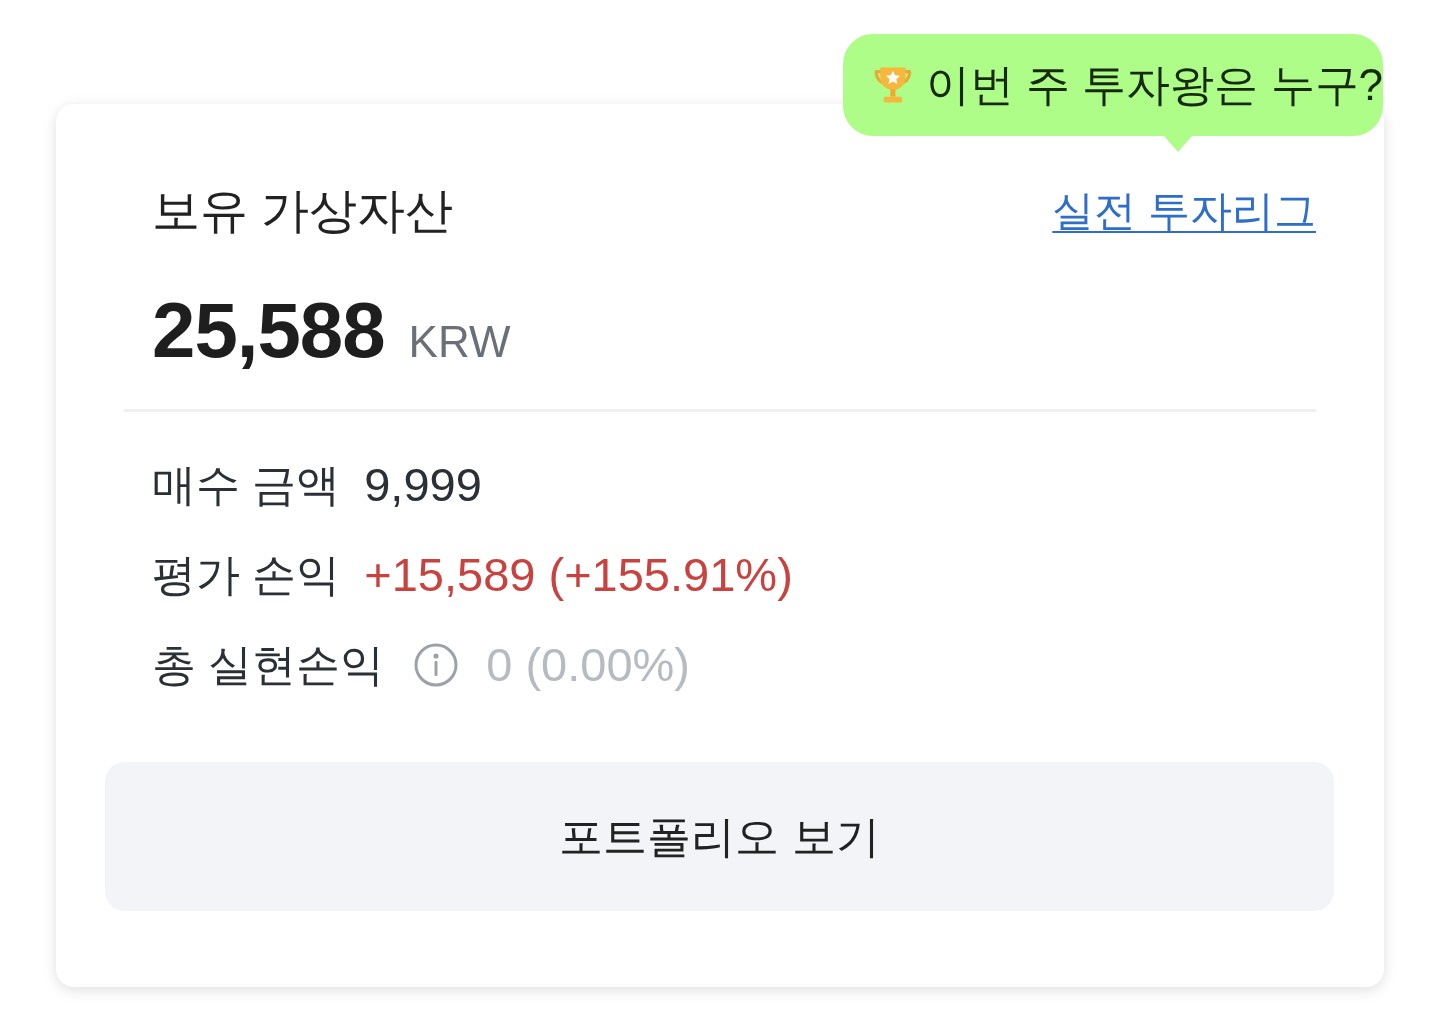  I want to click on balance-amount: 25,588, so click(268, 330).